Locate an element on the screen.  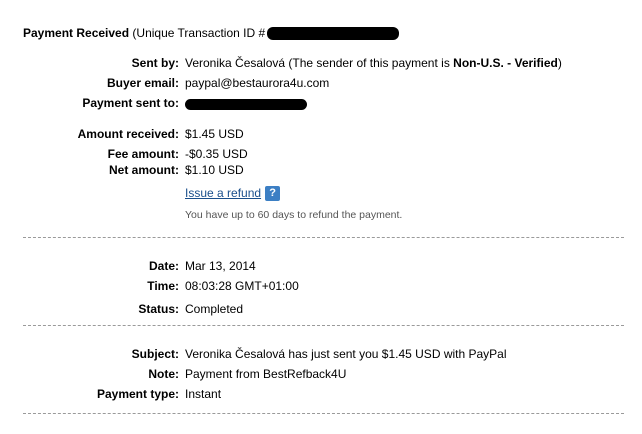
sender-note-post: ) is located at coordinates (559, 63).